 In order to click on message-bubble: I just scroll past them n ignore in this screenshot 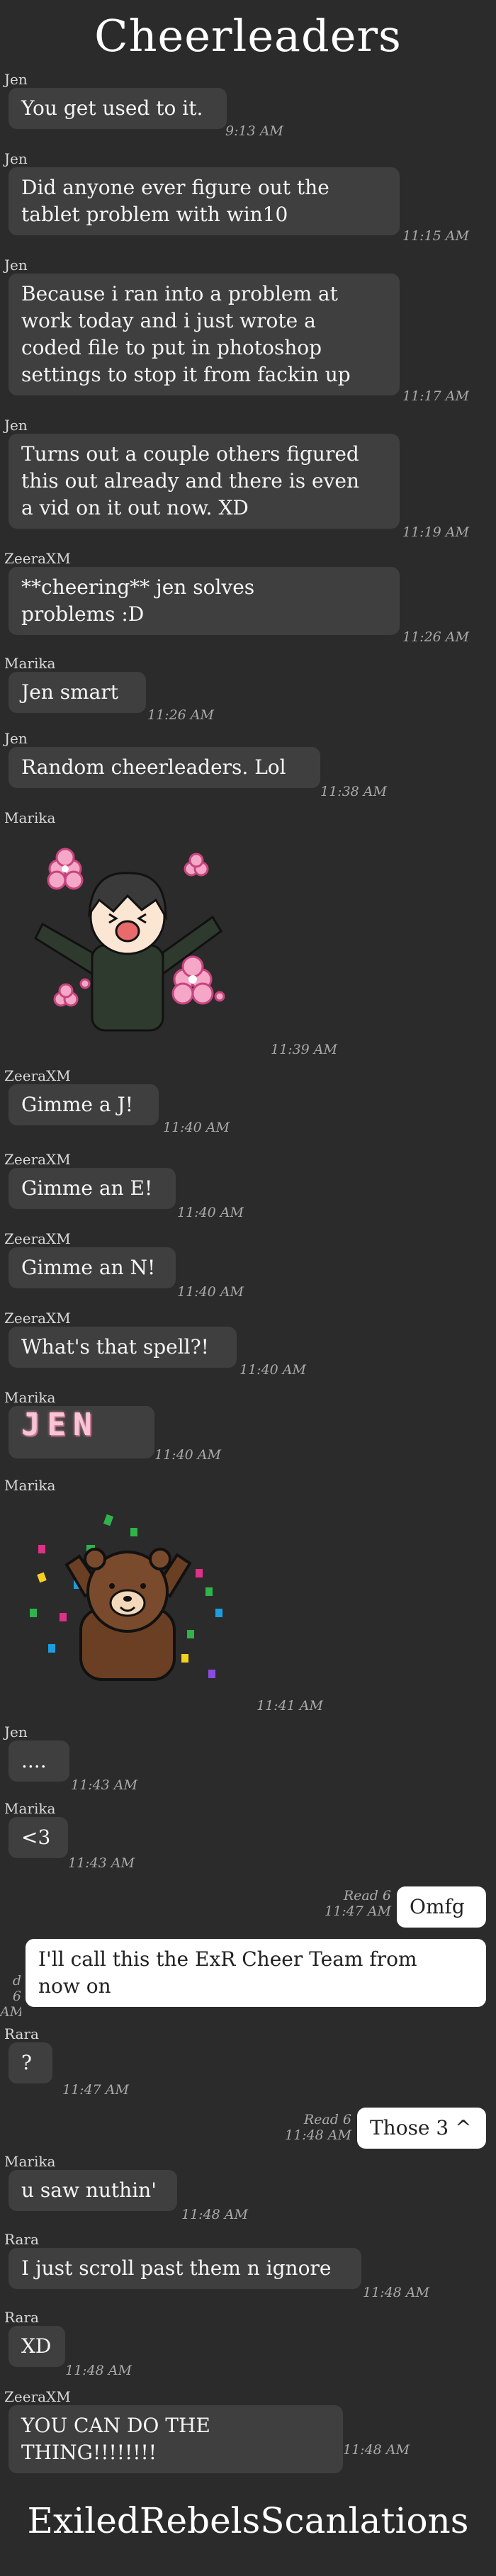, I will do `click(185, 2268)`.